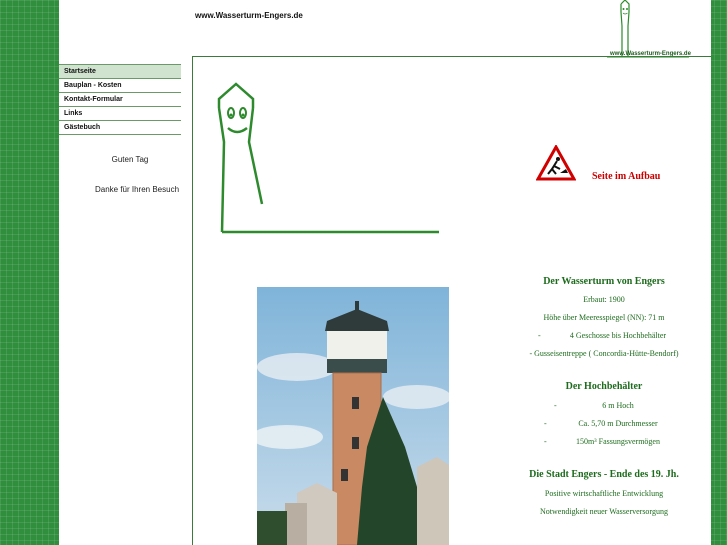 The height and width of the screenshot is (545, 727). What do you see at coordinates (130, 159) in the screenshot?
I see `greeting-text: Guten Tag` at bounding box center [130, 159].